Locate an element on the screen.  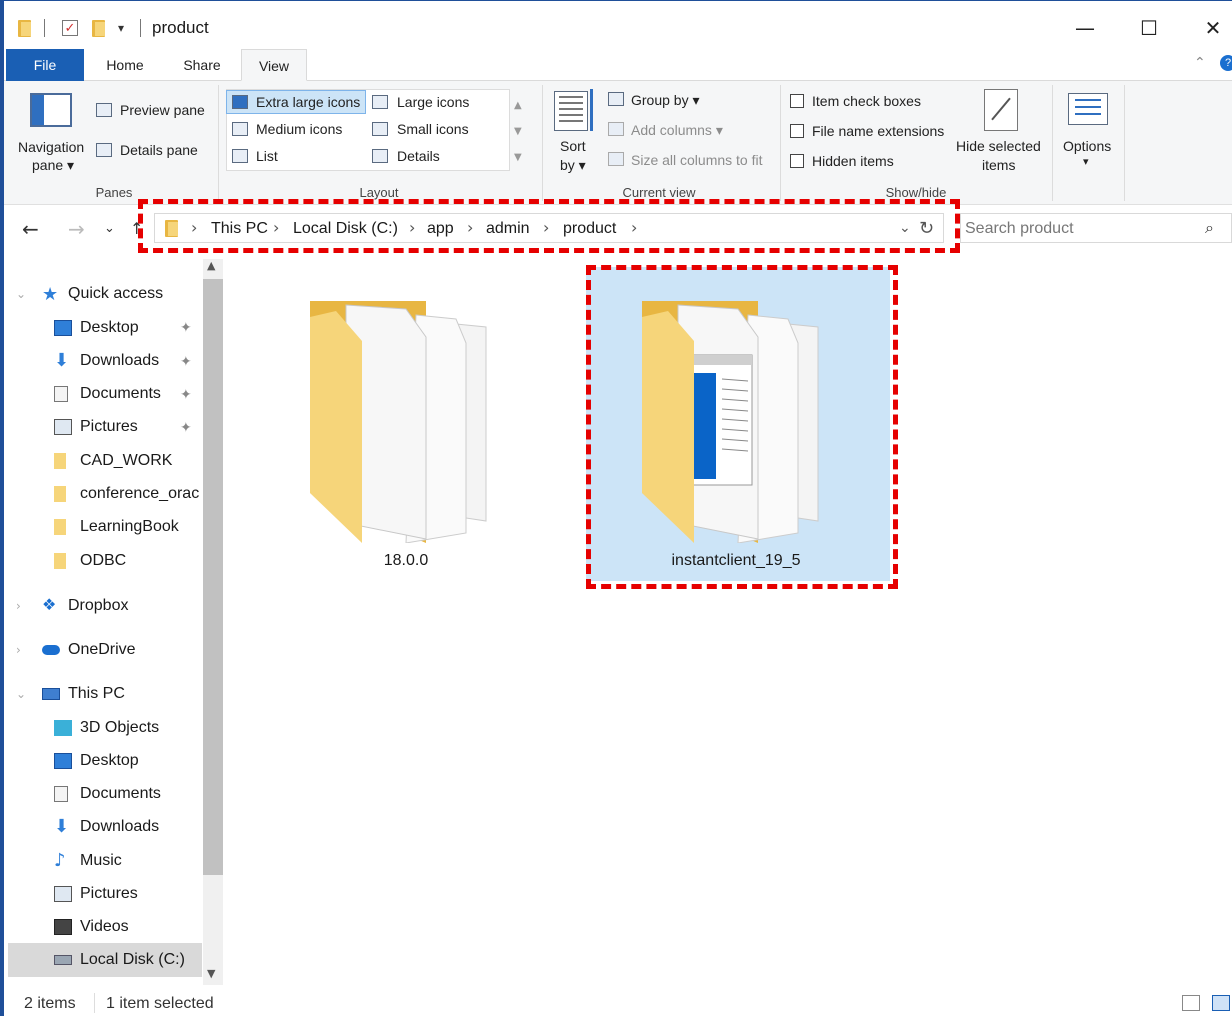
selected-folder-highlight is located at coordinates (742, 427).